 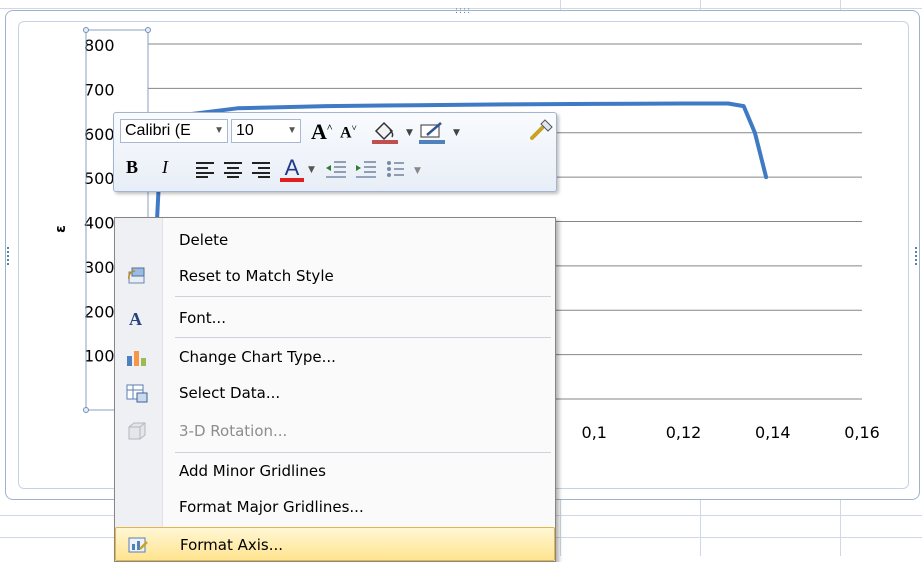 I want to click on align-left-icon, so click(x=205, y=170).